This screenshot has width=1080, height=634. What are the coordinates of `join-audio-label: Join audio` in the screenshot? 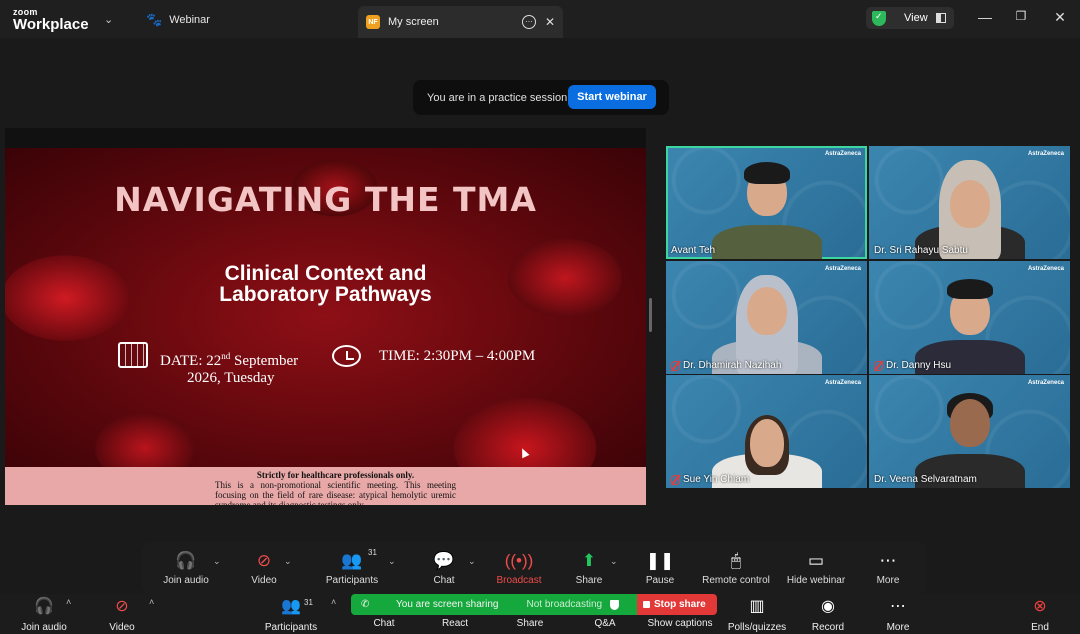 It's located at (44, 627).